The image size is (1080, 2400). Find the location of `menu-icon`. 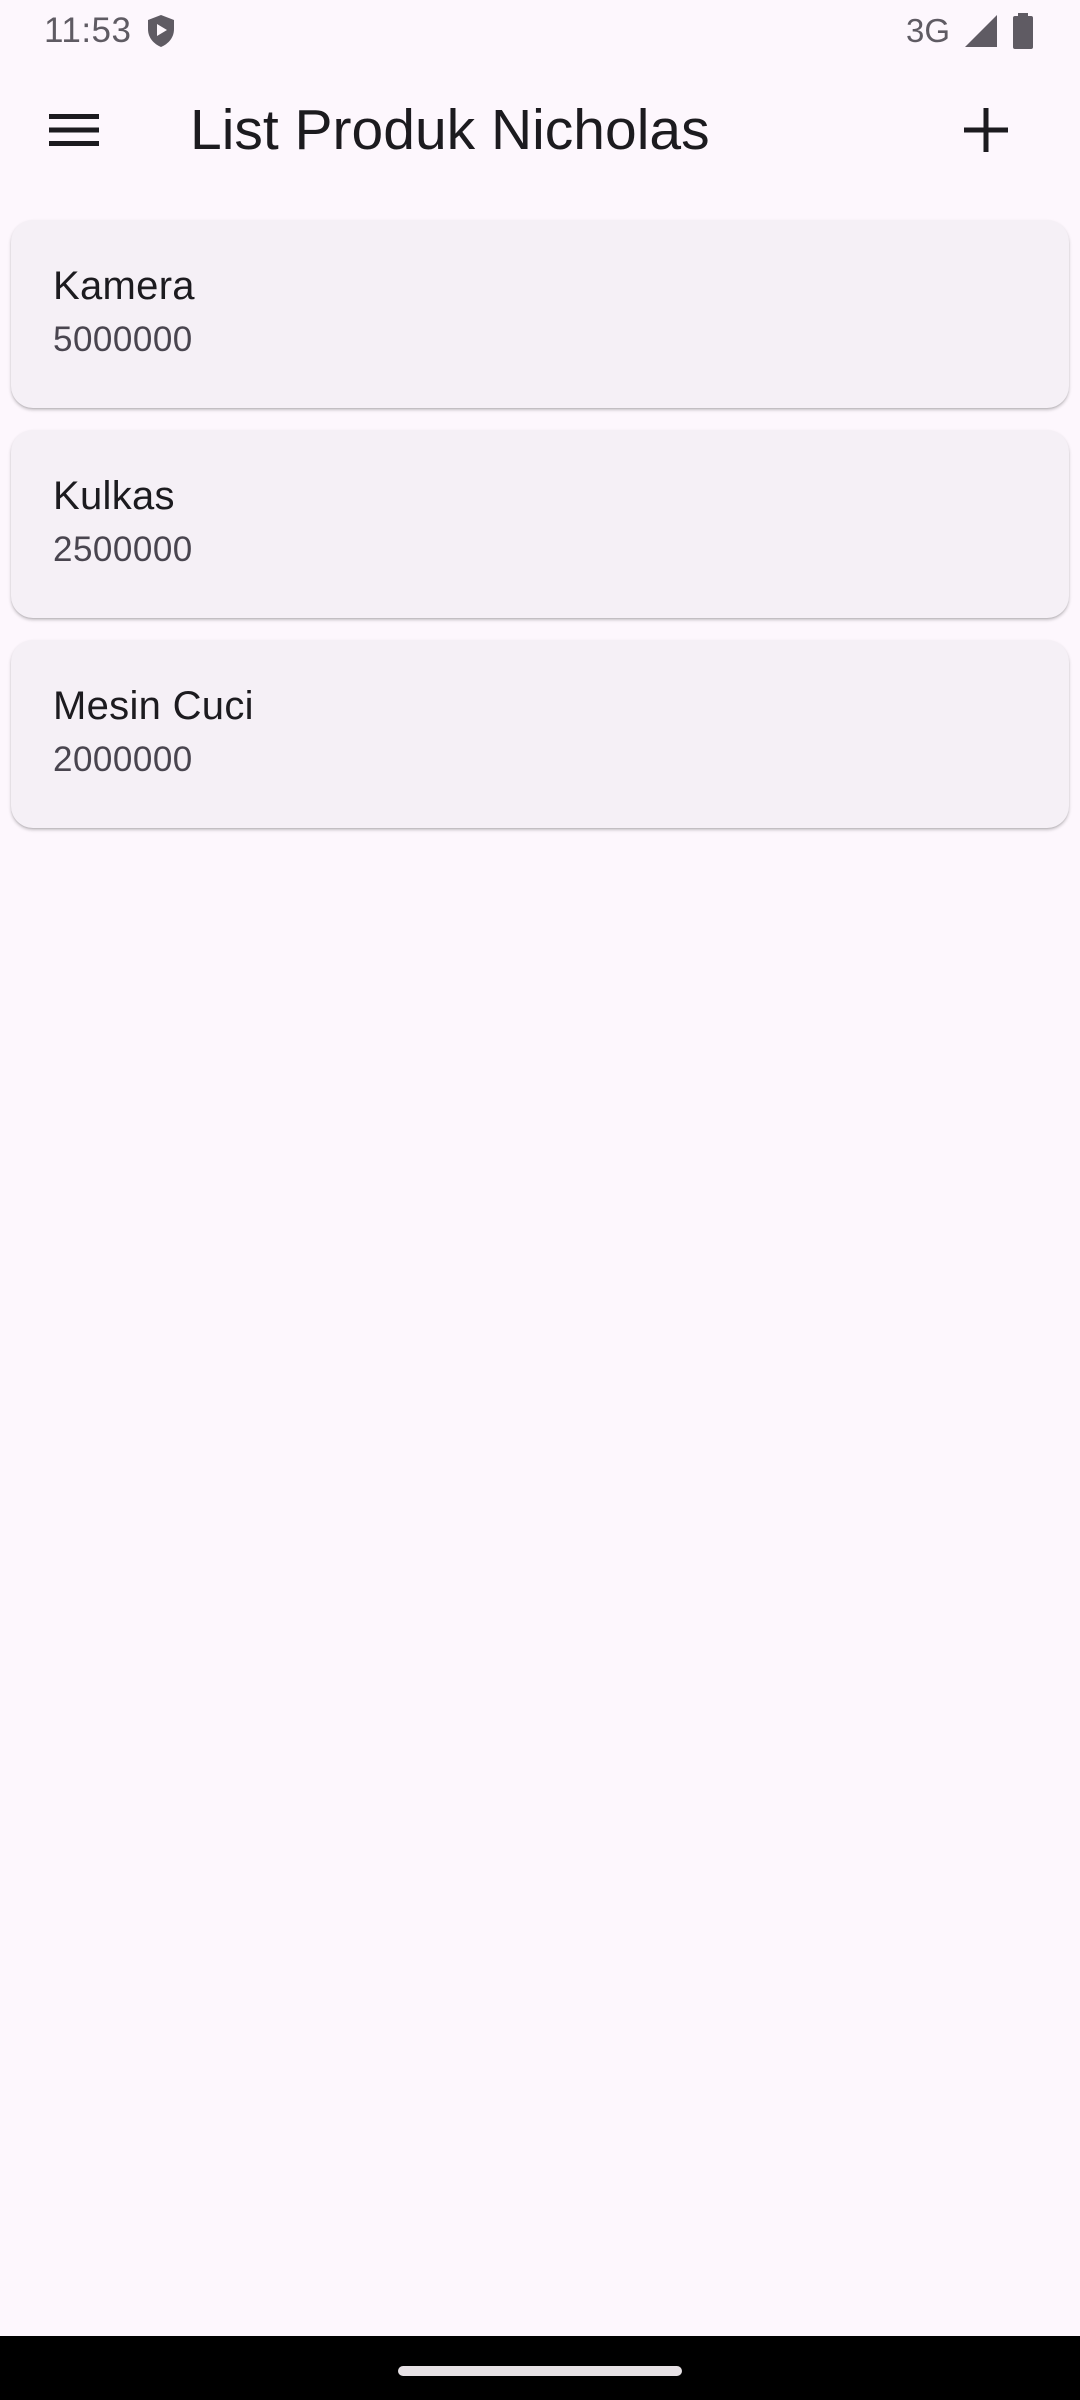

menu-icon is located at coordinates (74, 130).